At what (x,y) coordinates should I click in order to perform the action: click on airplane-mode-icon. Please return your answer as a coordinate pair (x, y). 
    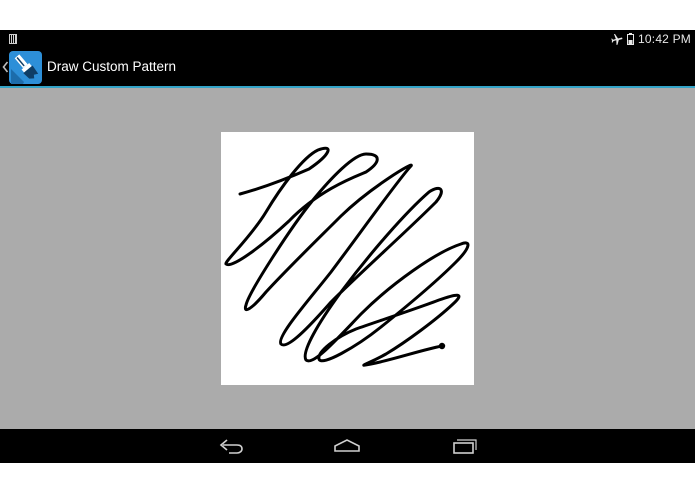
    Looking at the image, I should click on (617, 39).